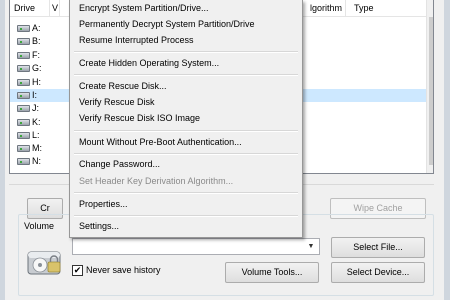 The image size is (450, 300). Describe the element at coordinates (44, 263) in the screenshot. I see `hard-disk-icon` at that location.